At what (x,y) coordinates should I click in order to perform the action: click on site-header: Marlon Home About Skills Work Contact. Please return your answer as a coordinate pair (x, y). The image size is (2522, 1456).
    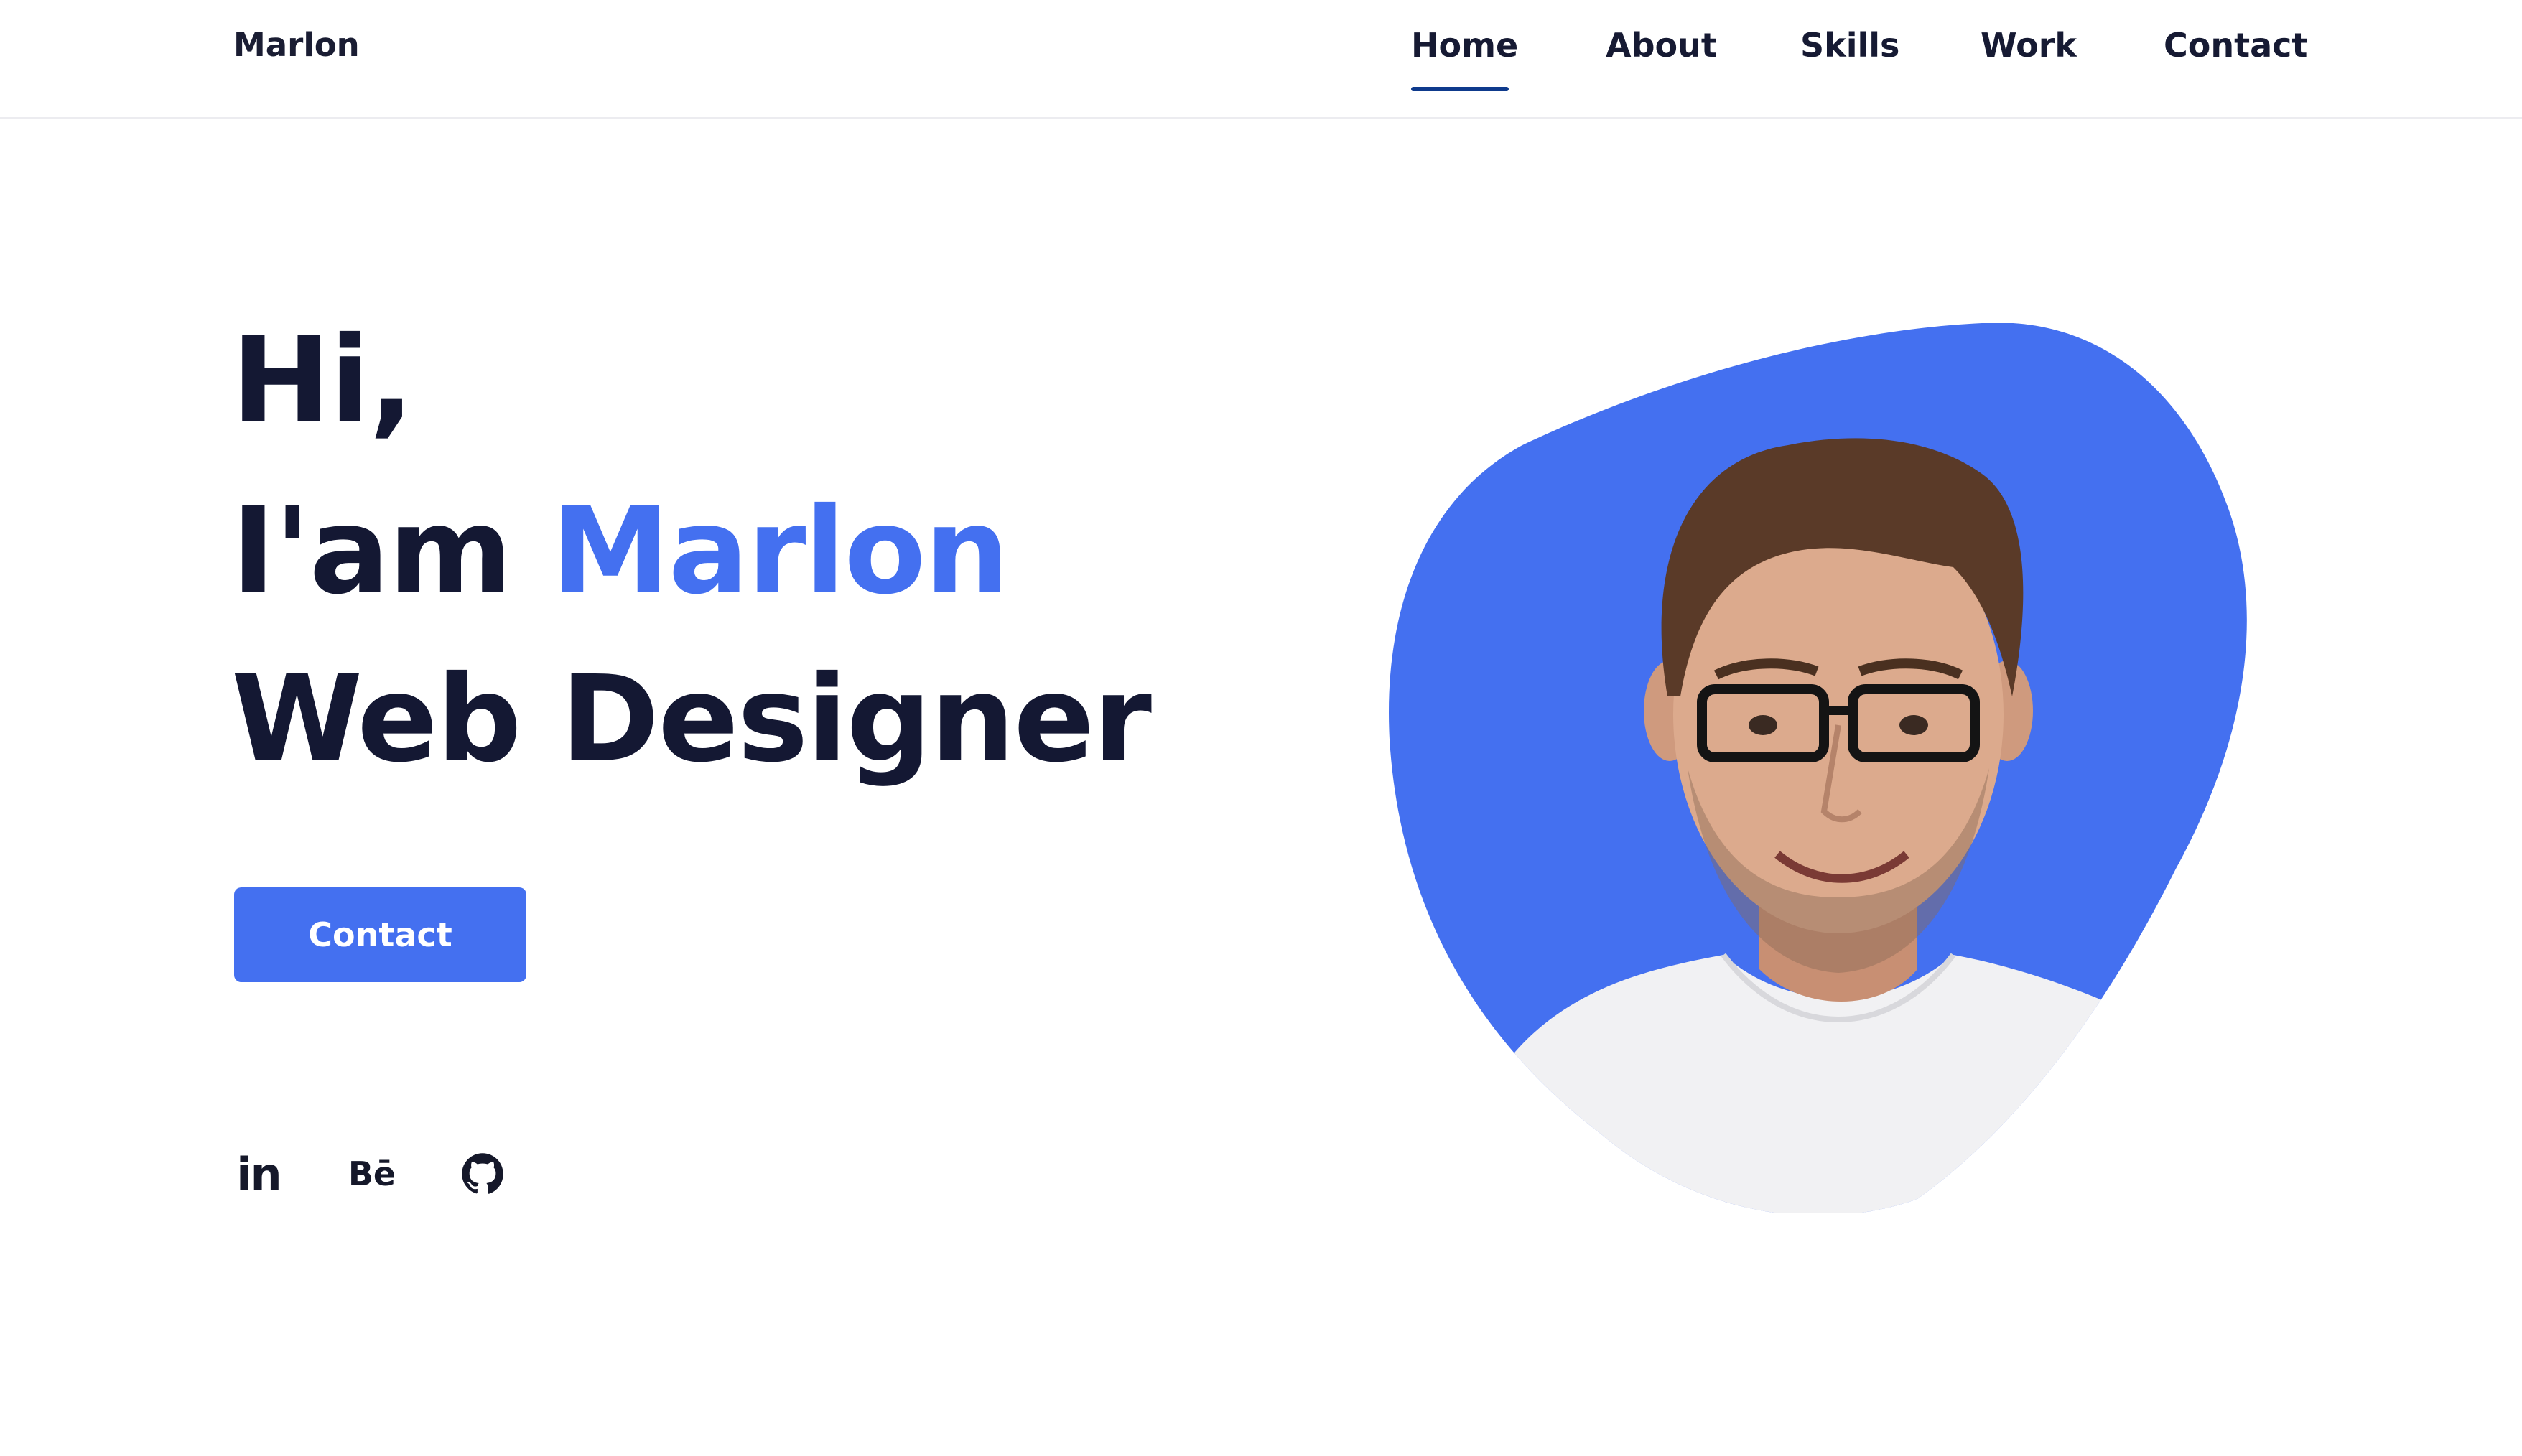
    Looking at the image, I should click on (1261, 59).